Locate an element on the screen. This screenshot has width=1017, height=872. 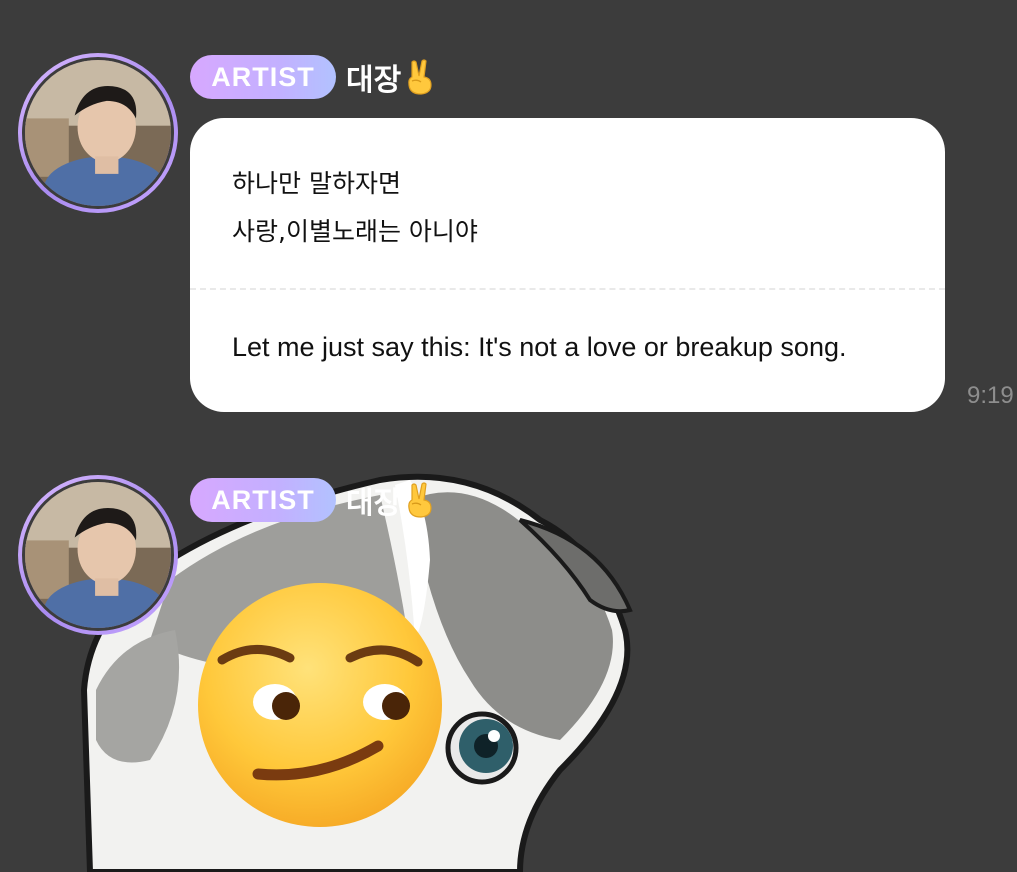
message-timestamp: 9:19 is located at coordinates (990, 395).